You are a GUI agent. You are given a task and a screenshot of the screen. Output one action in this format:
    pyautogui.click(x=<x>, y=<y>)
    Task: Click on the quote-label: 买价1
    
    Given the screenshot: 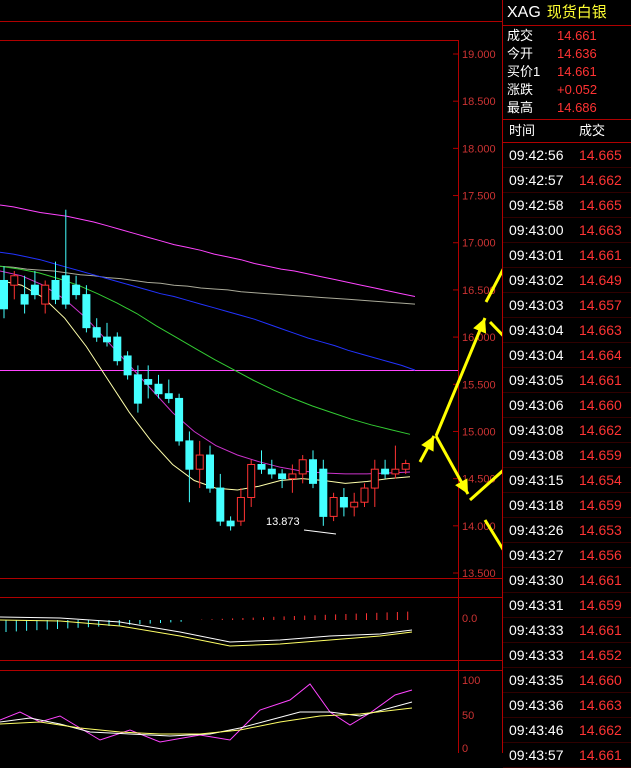 What is the action you would take?
    pyautogui.click(x=524, y=71)
    